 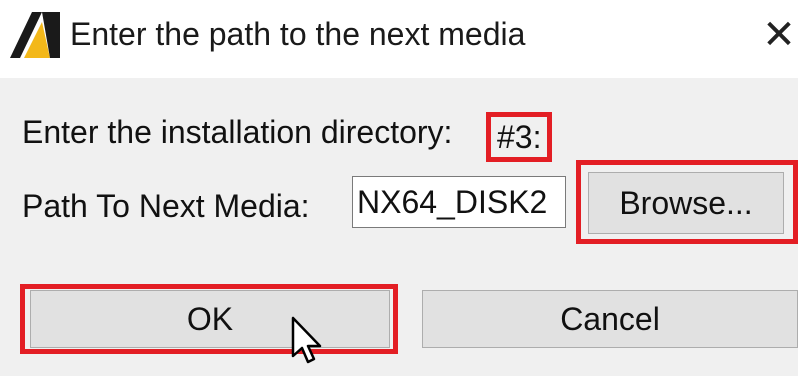 I want to click on app-logo-icon, so click(x=35, y=35).